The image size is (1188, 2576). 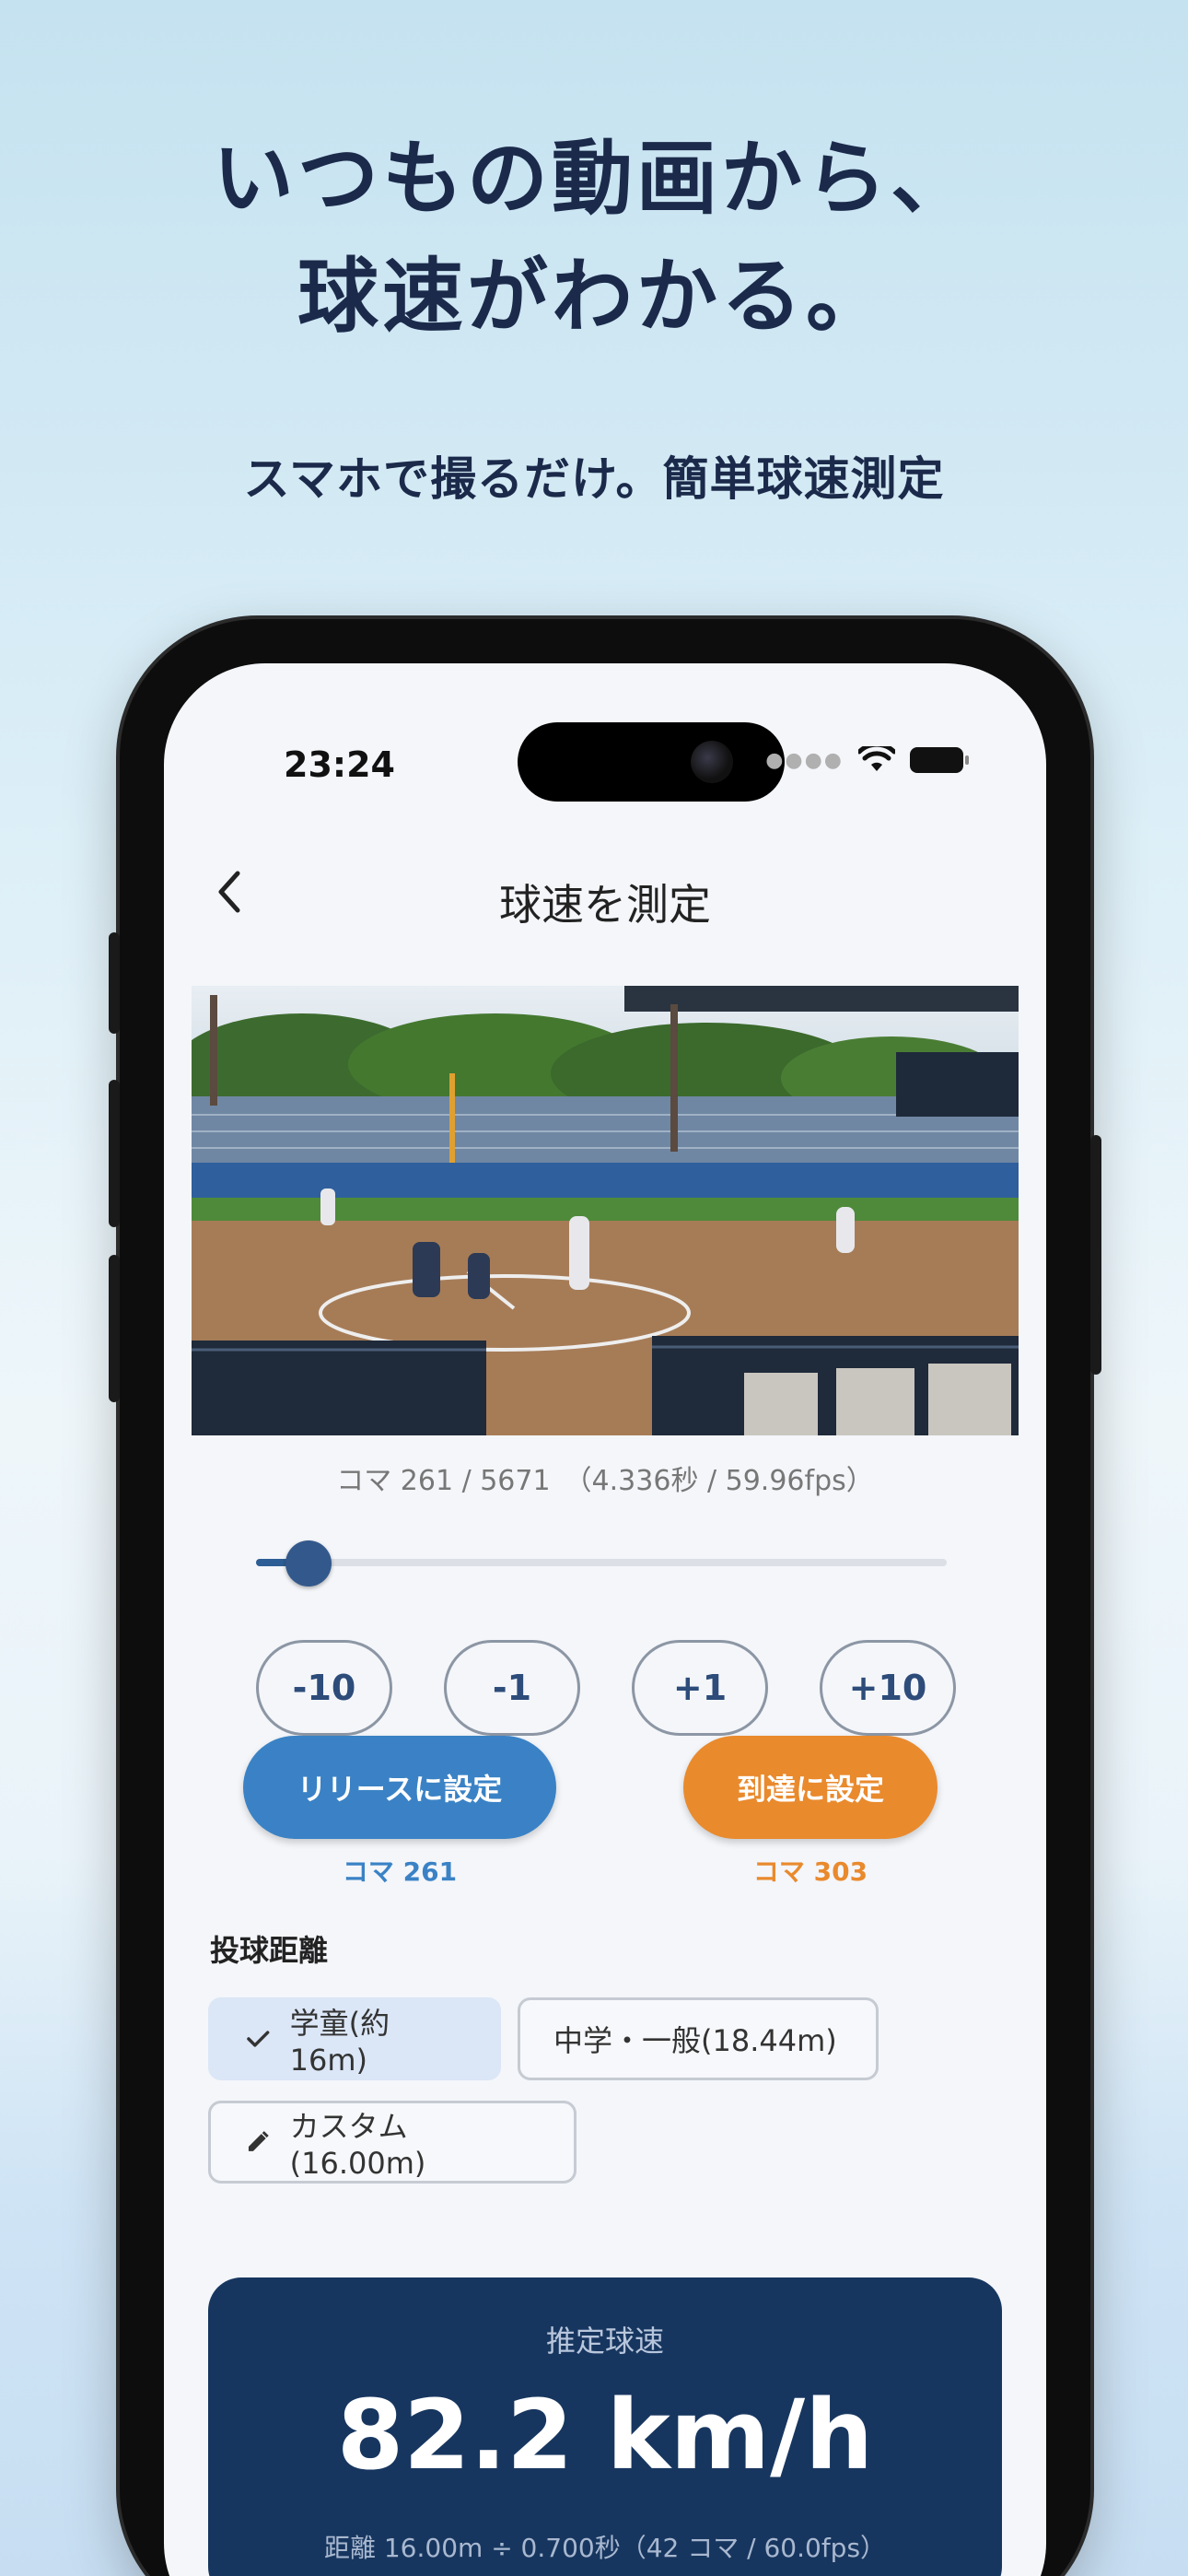 What do you see at coordinates (876, 758) in the screenshot?
I see `wifi-icon` at bounding box center [876, 758].